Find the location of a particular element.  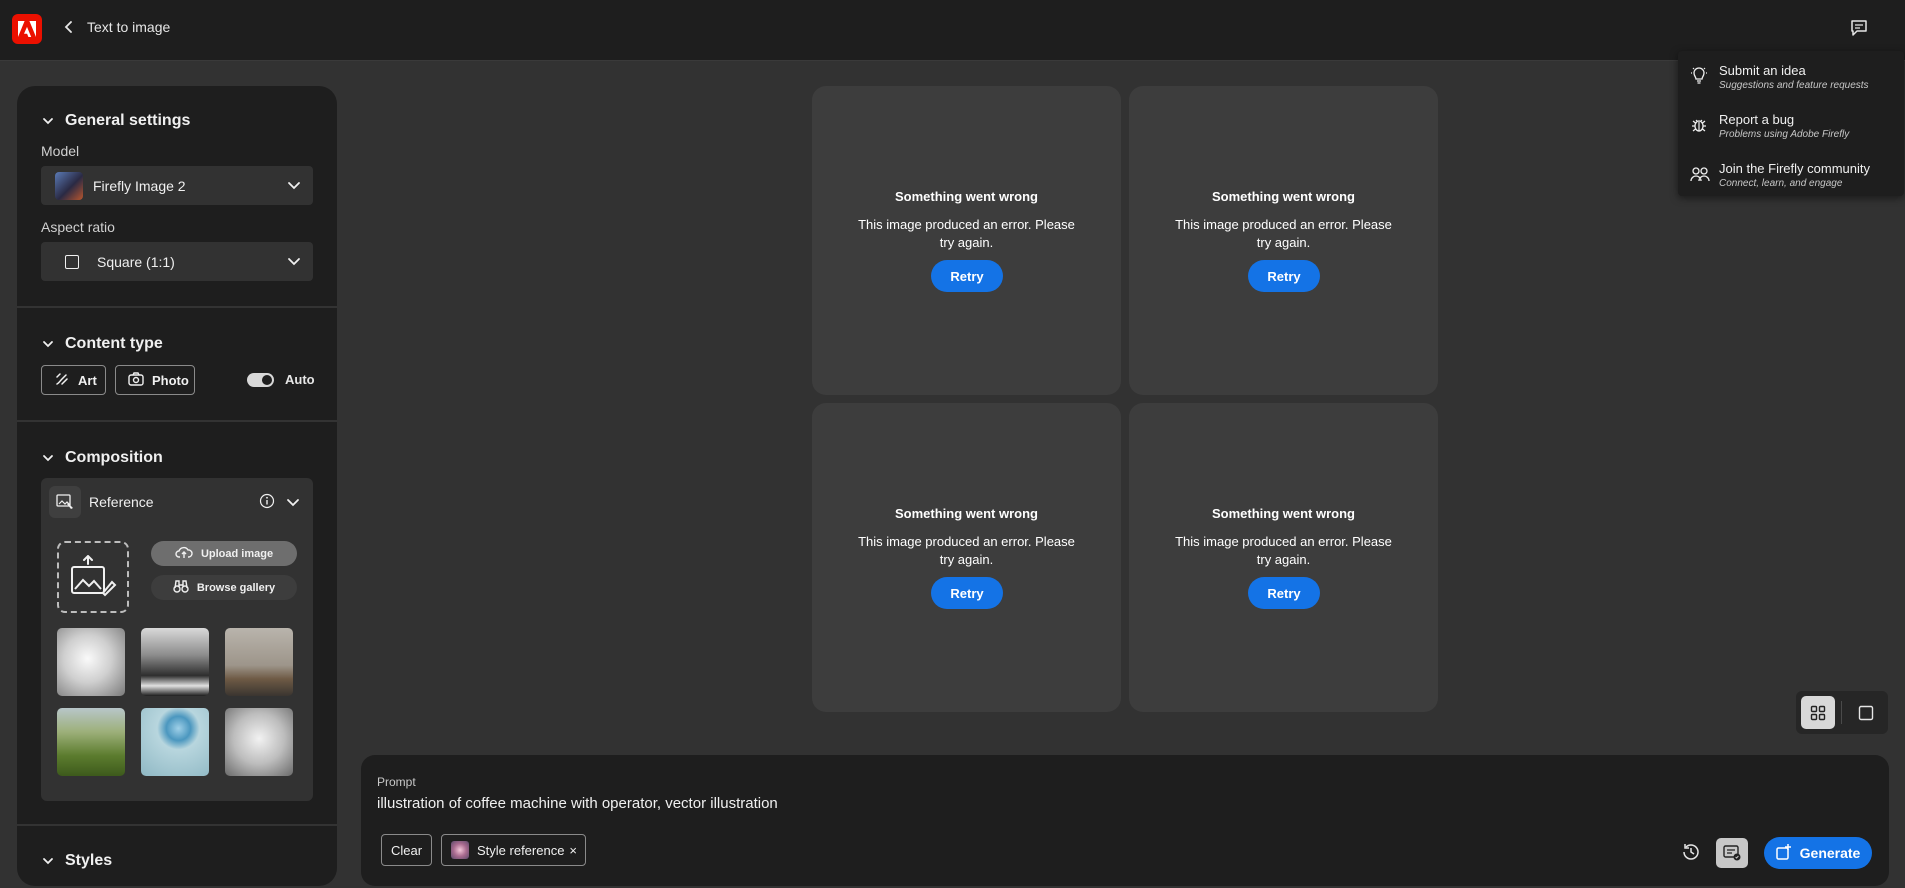

camera-icon is located at coordinates (136, 380).